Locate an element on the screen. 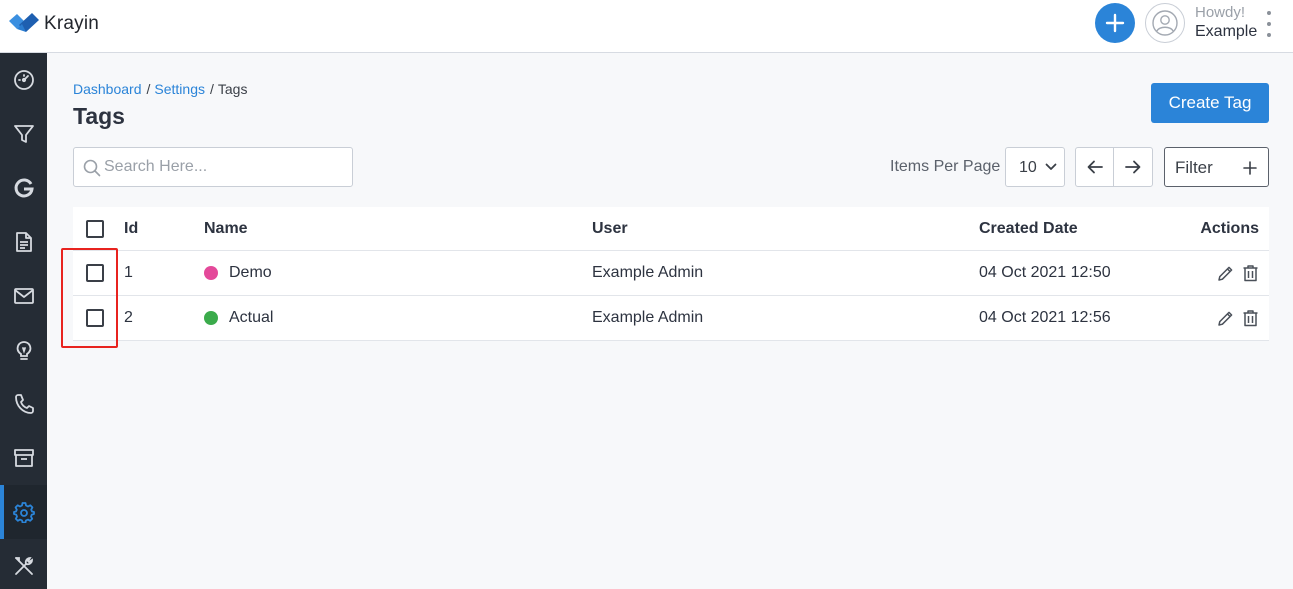  greeting-text: Howdy! is located at coordinates (1220, 12).